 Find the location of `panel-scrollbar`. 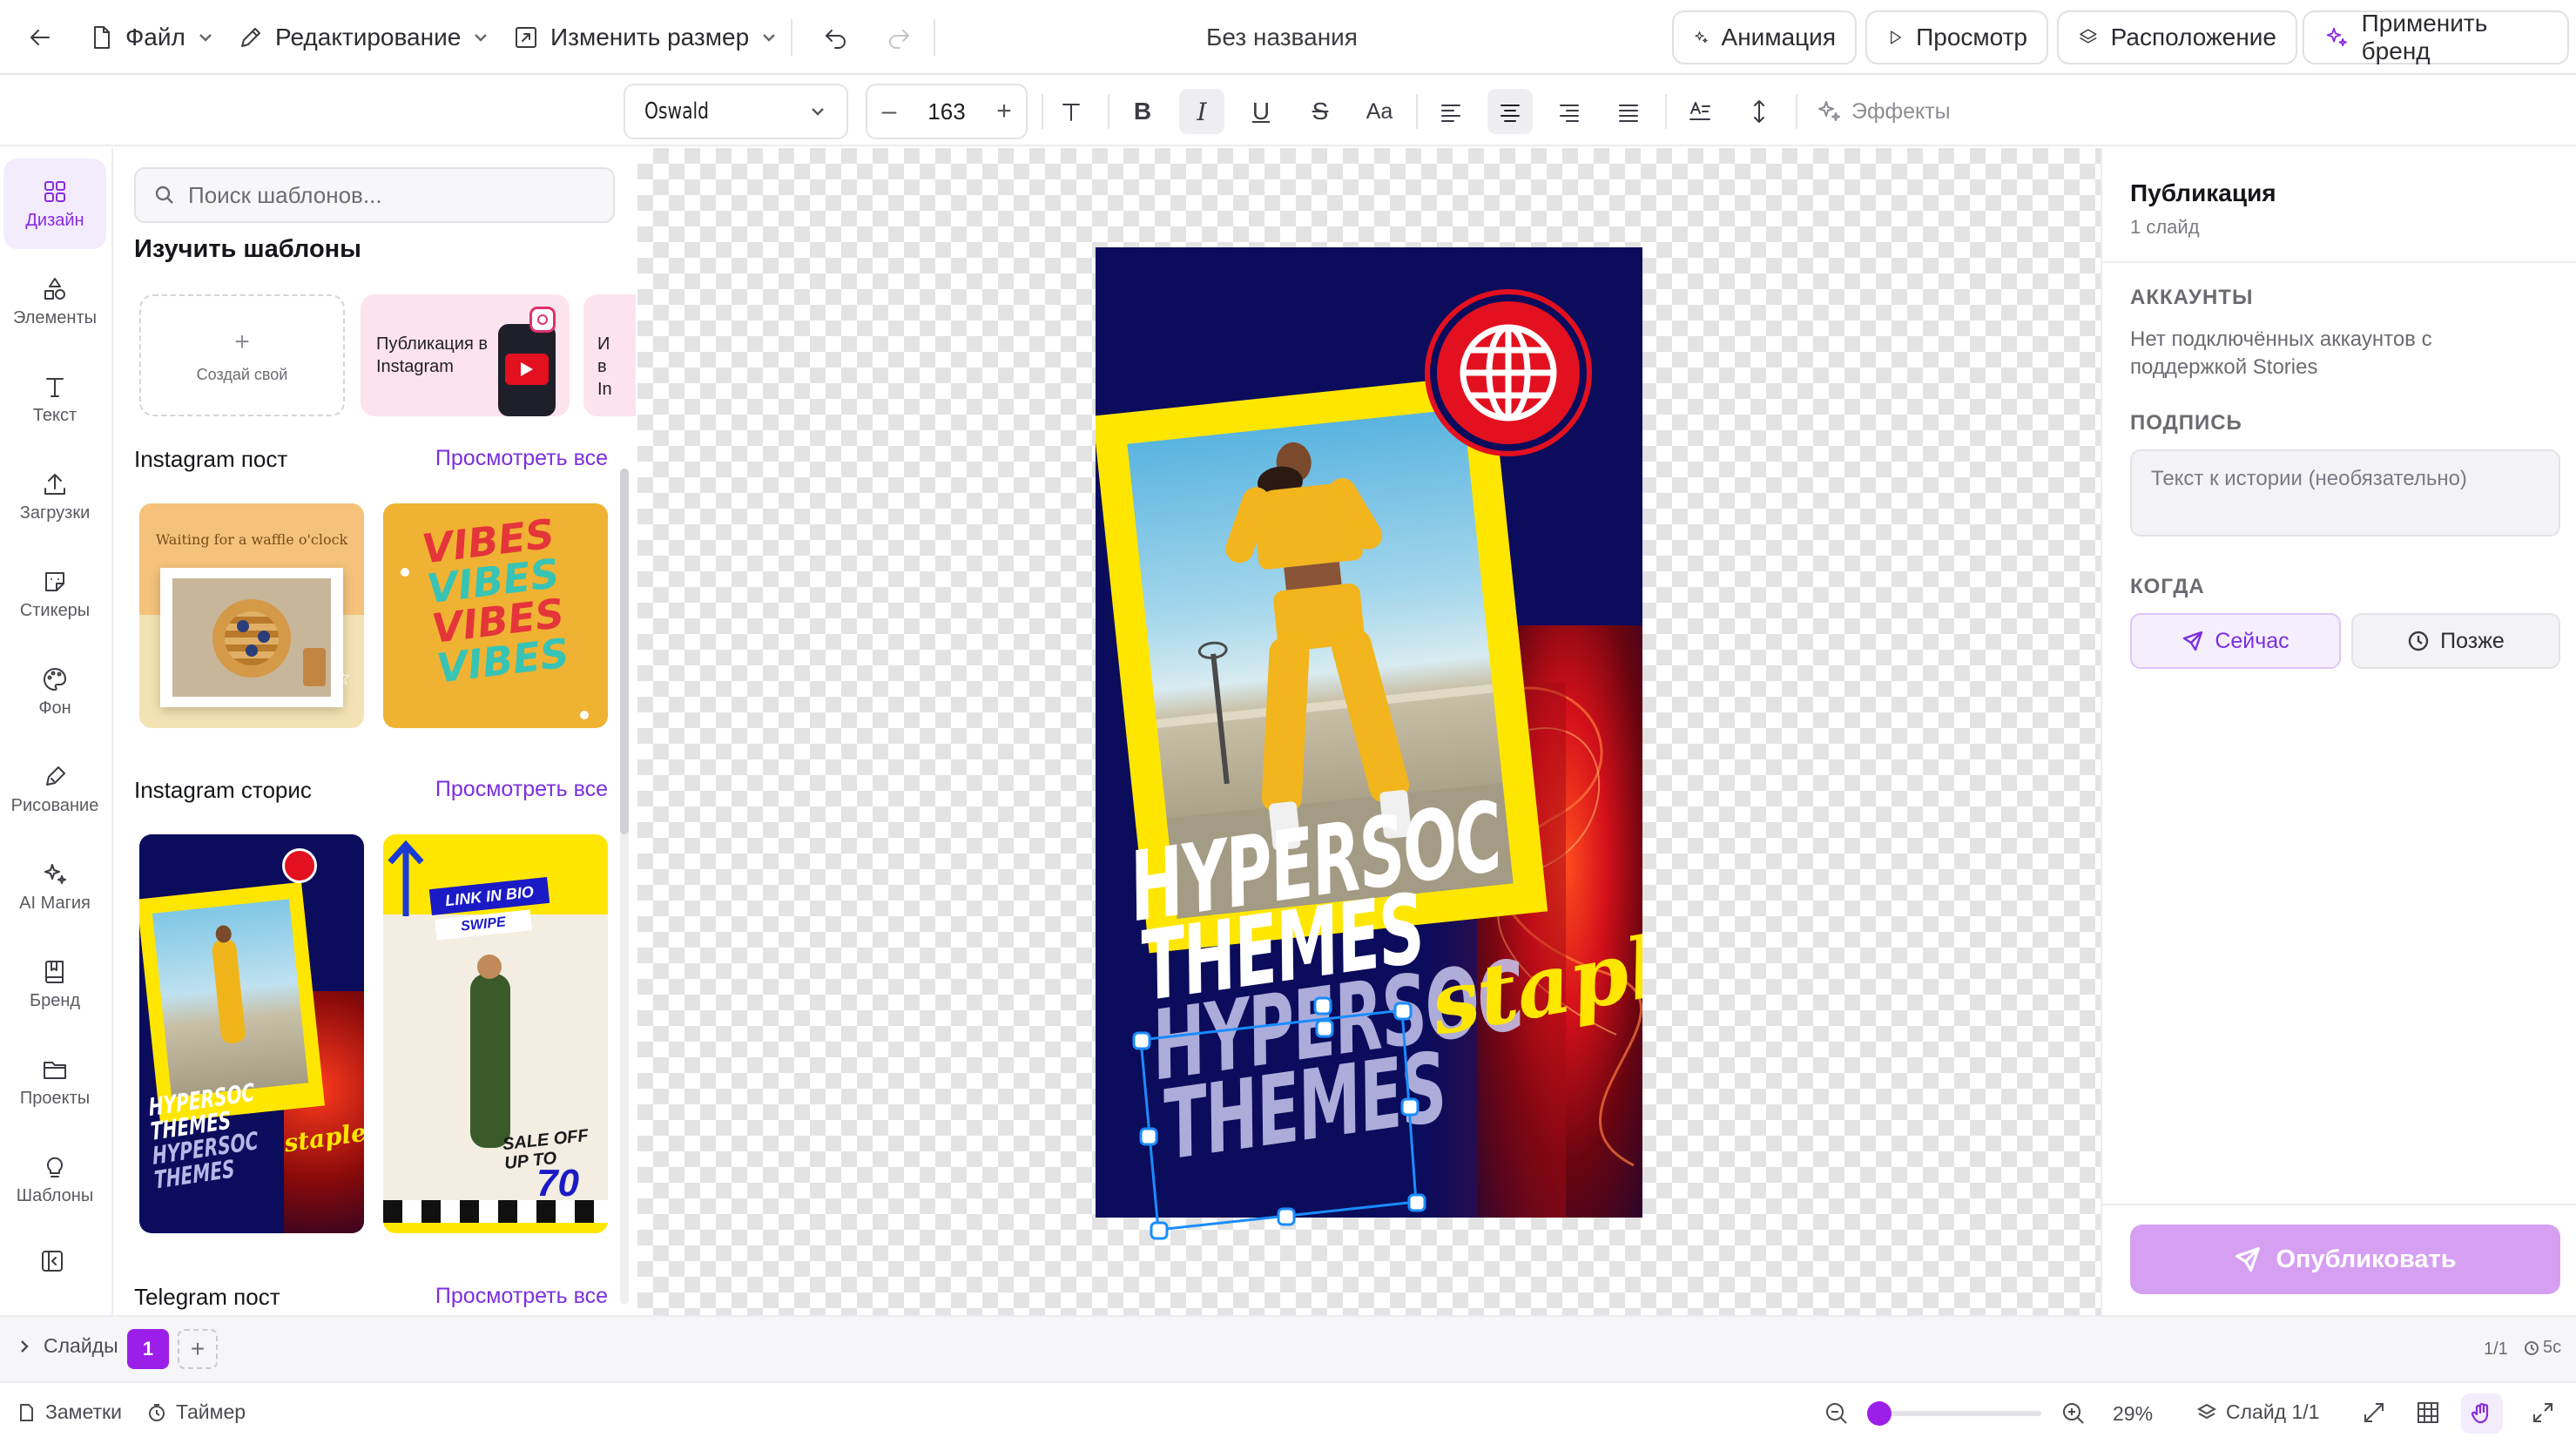

panel-scrollbar is located at coordinates (624, 887).